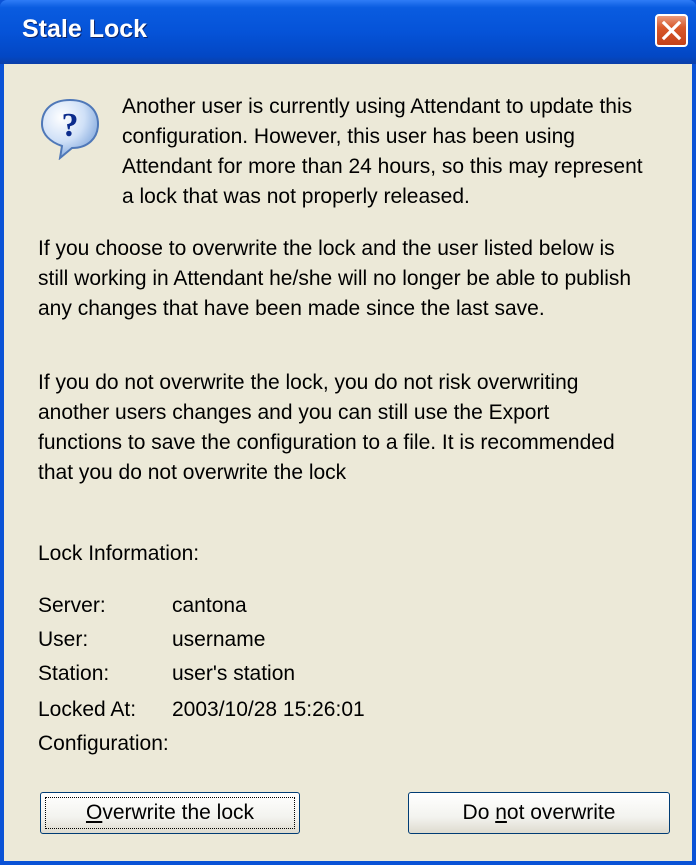 The image size is (696, 865). I want to click on user-label: User:, so click(63, 639).